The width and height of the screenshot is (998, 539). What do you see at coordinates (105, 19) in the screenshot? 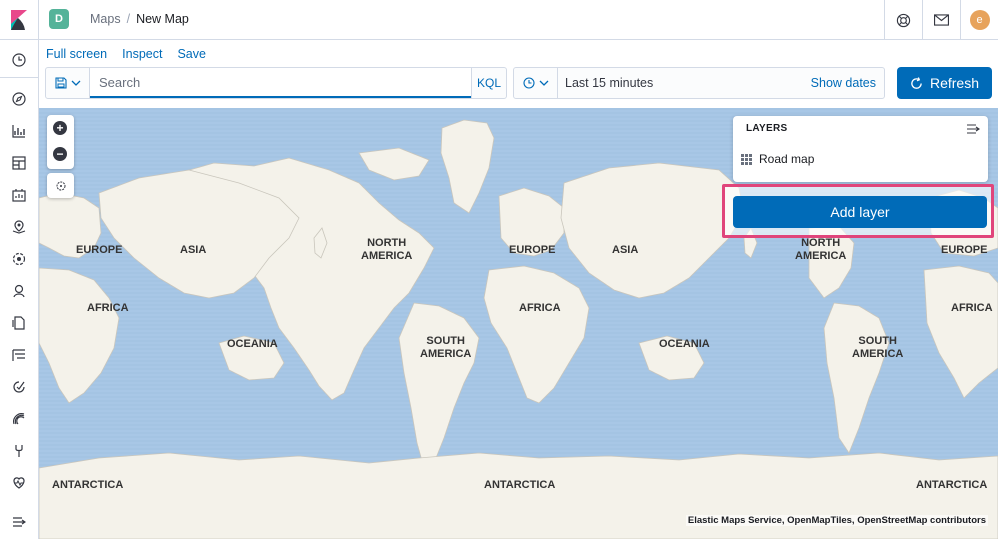
I see `breadcrumb-maps: Maps` at bounding box center [105, 19].